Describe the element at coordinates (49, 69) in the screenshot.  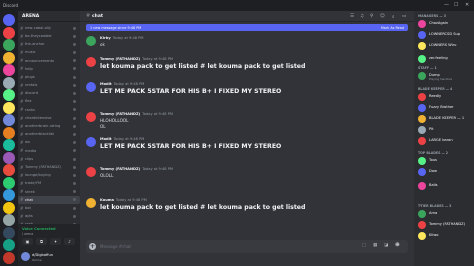
I see `channel-item: # help` at that location.